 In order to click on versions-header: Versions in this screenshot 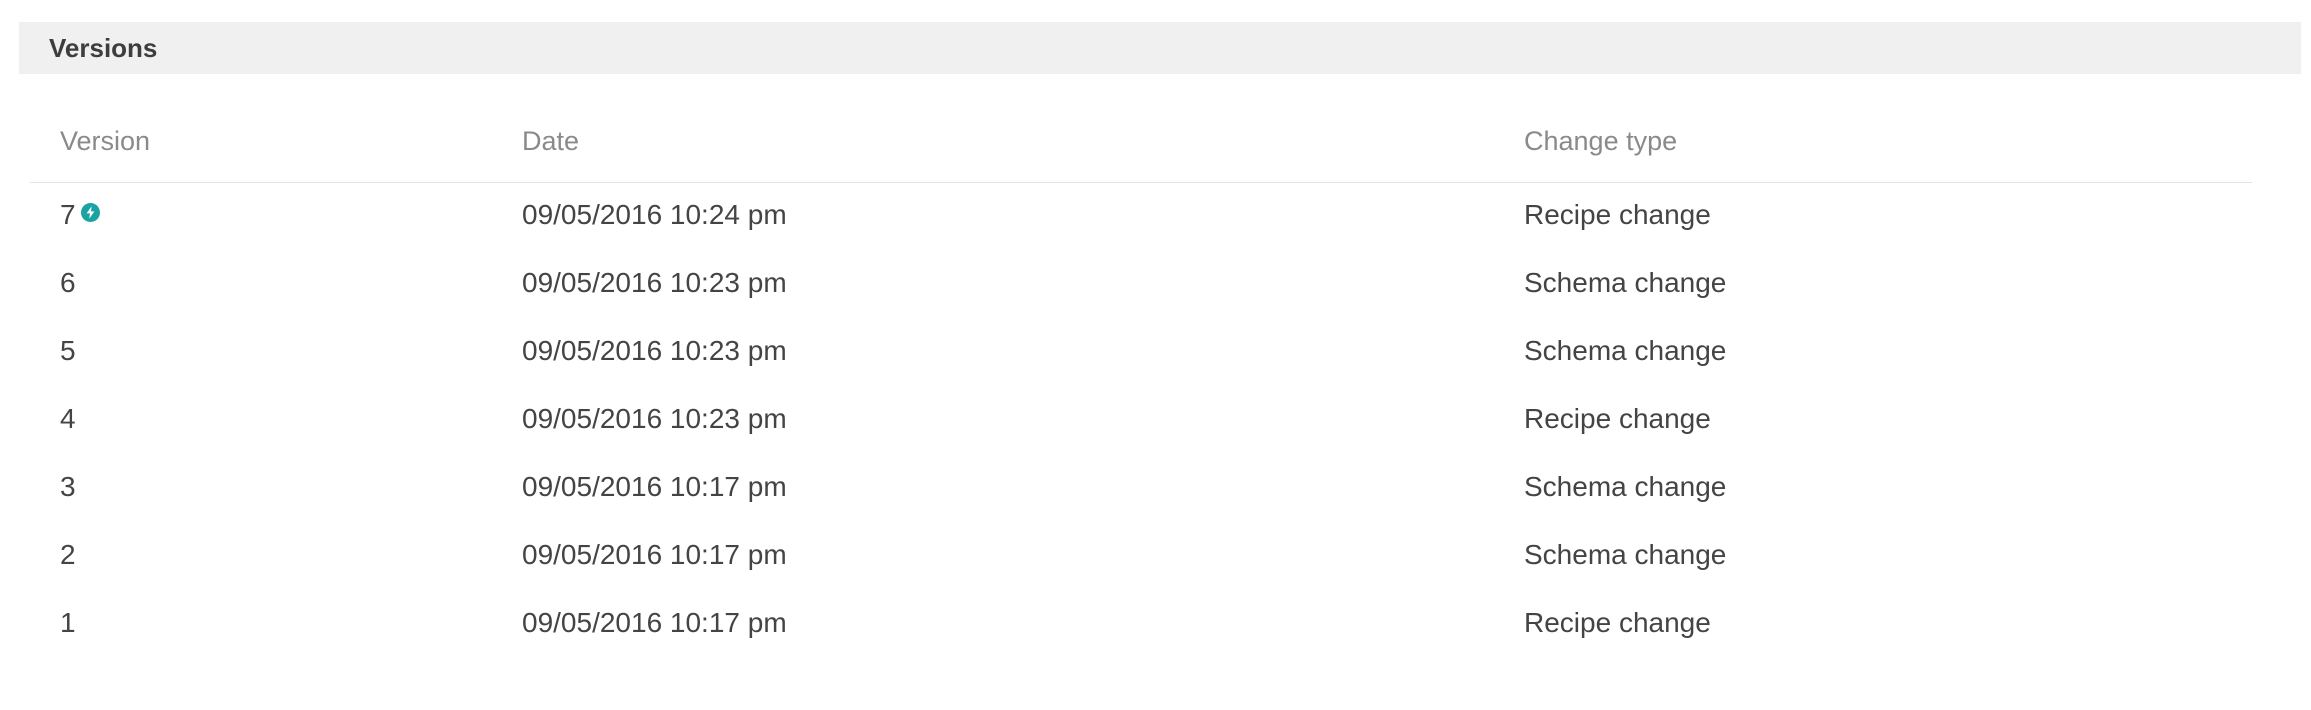, I will do `click(1160, 48)`.